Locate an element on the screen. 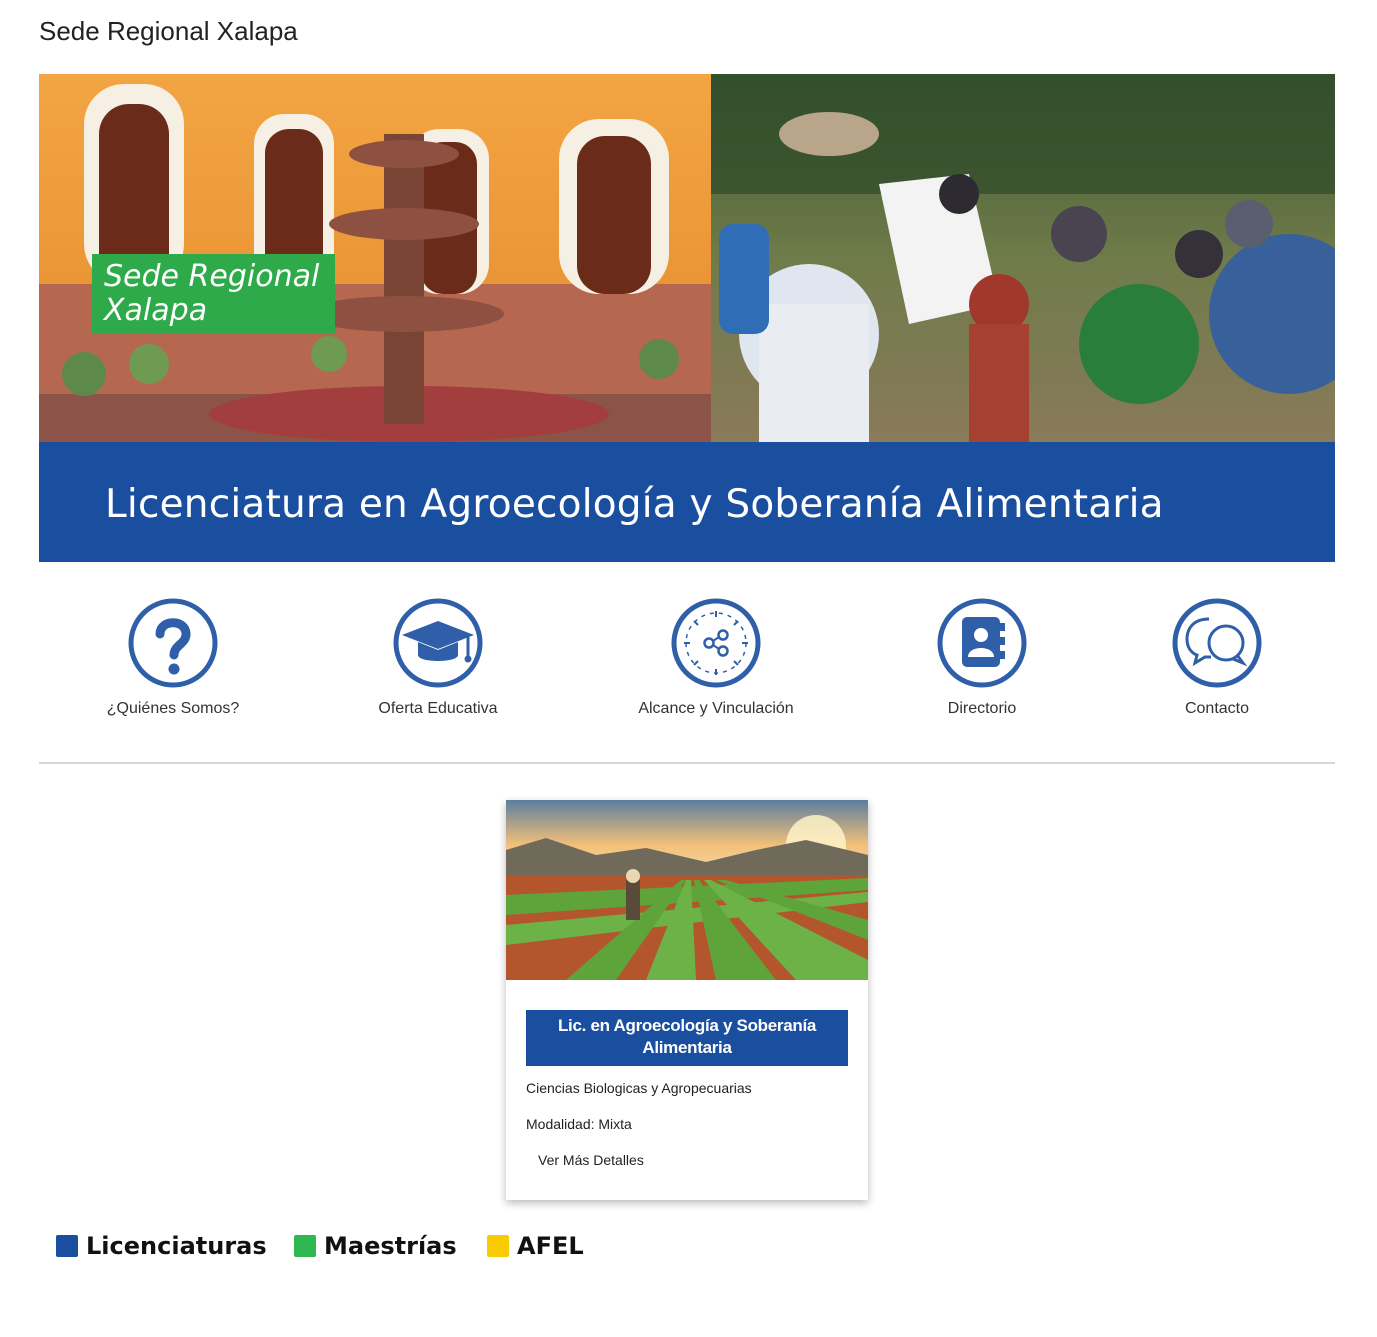 This screenshot has width=1377, height=1337. card-area: Ciencias Biologicas y Agropecuarias is located at coordinates (639, 1088).